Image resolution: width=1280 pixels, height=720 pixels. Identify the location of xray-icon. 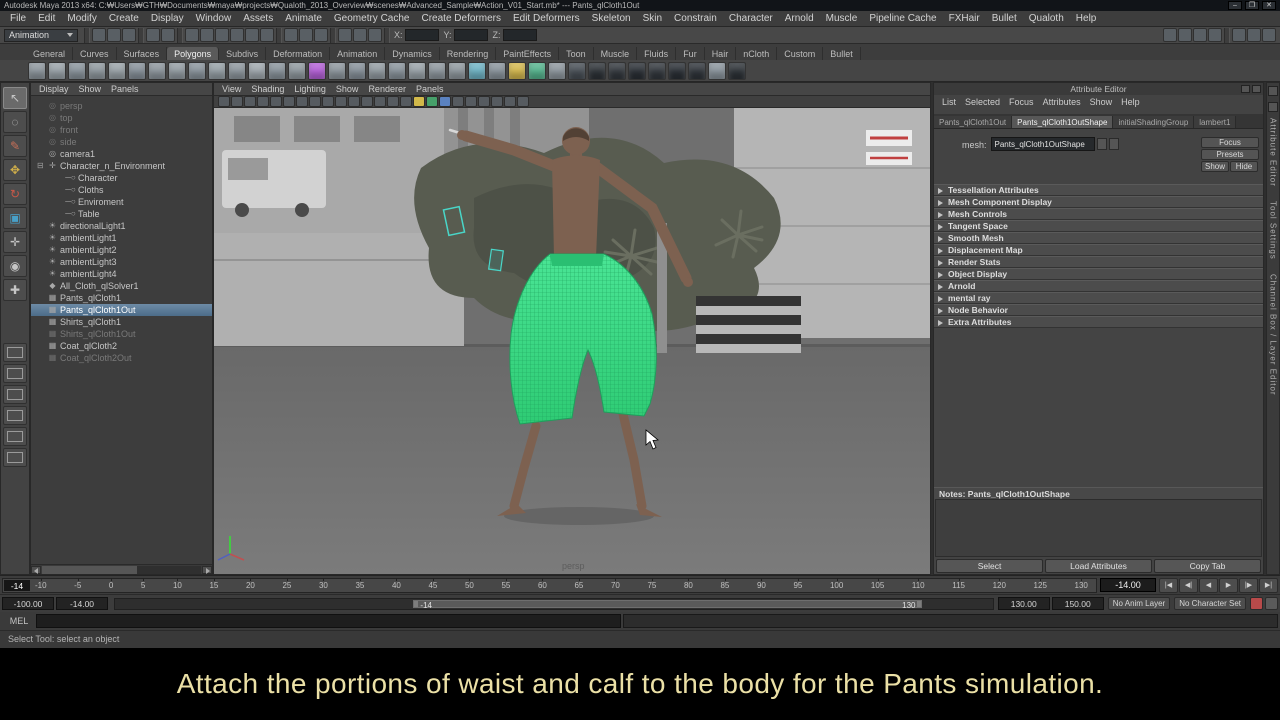
(484, 101).